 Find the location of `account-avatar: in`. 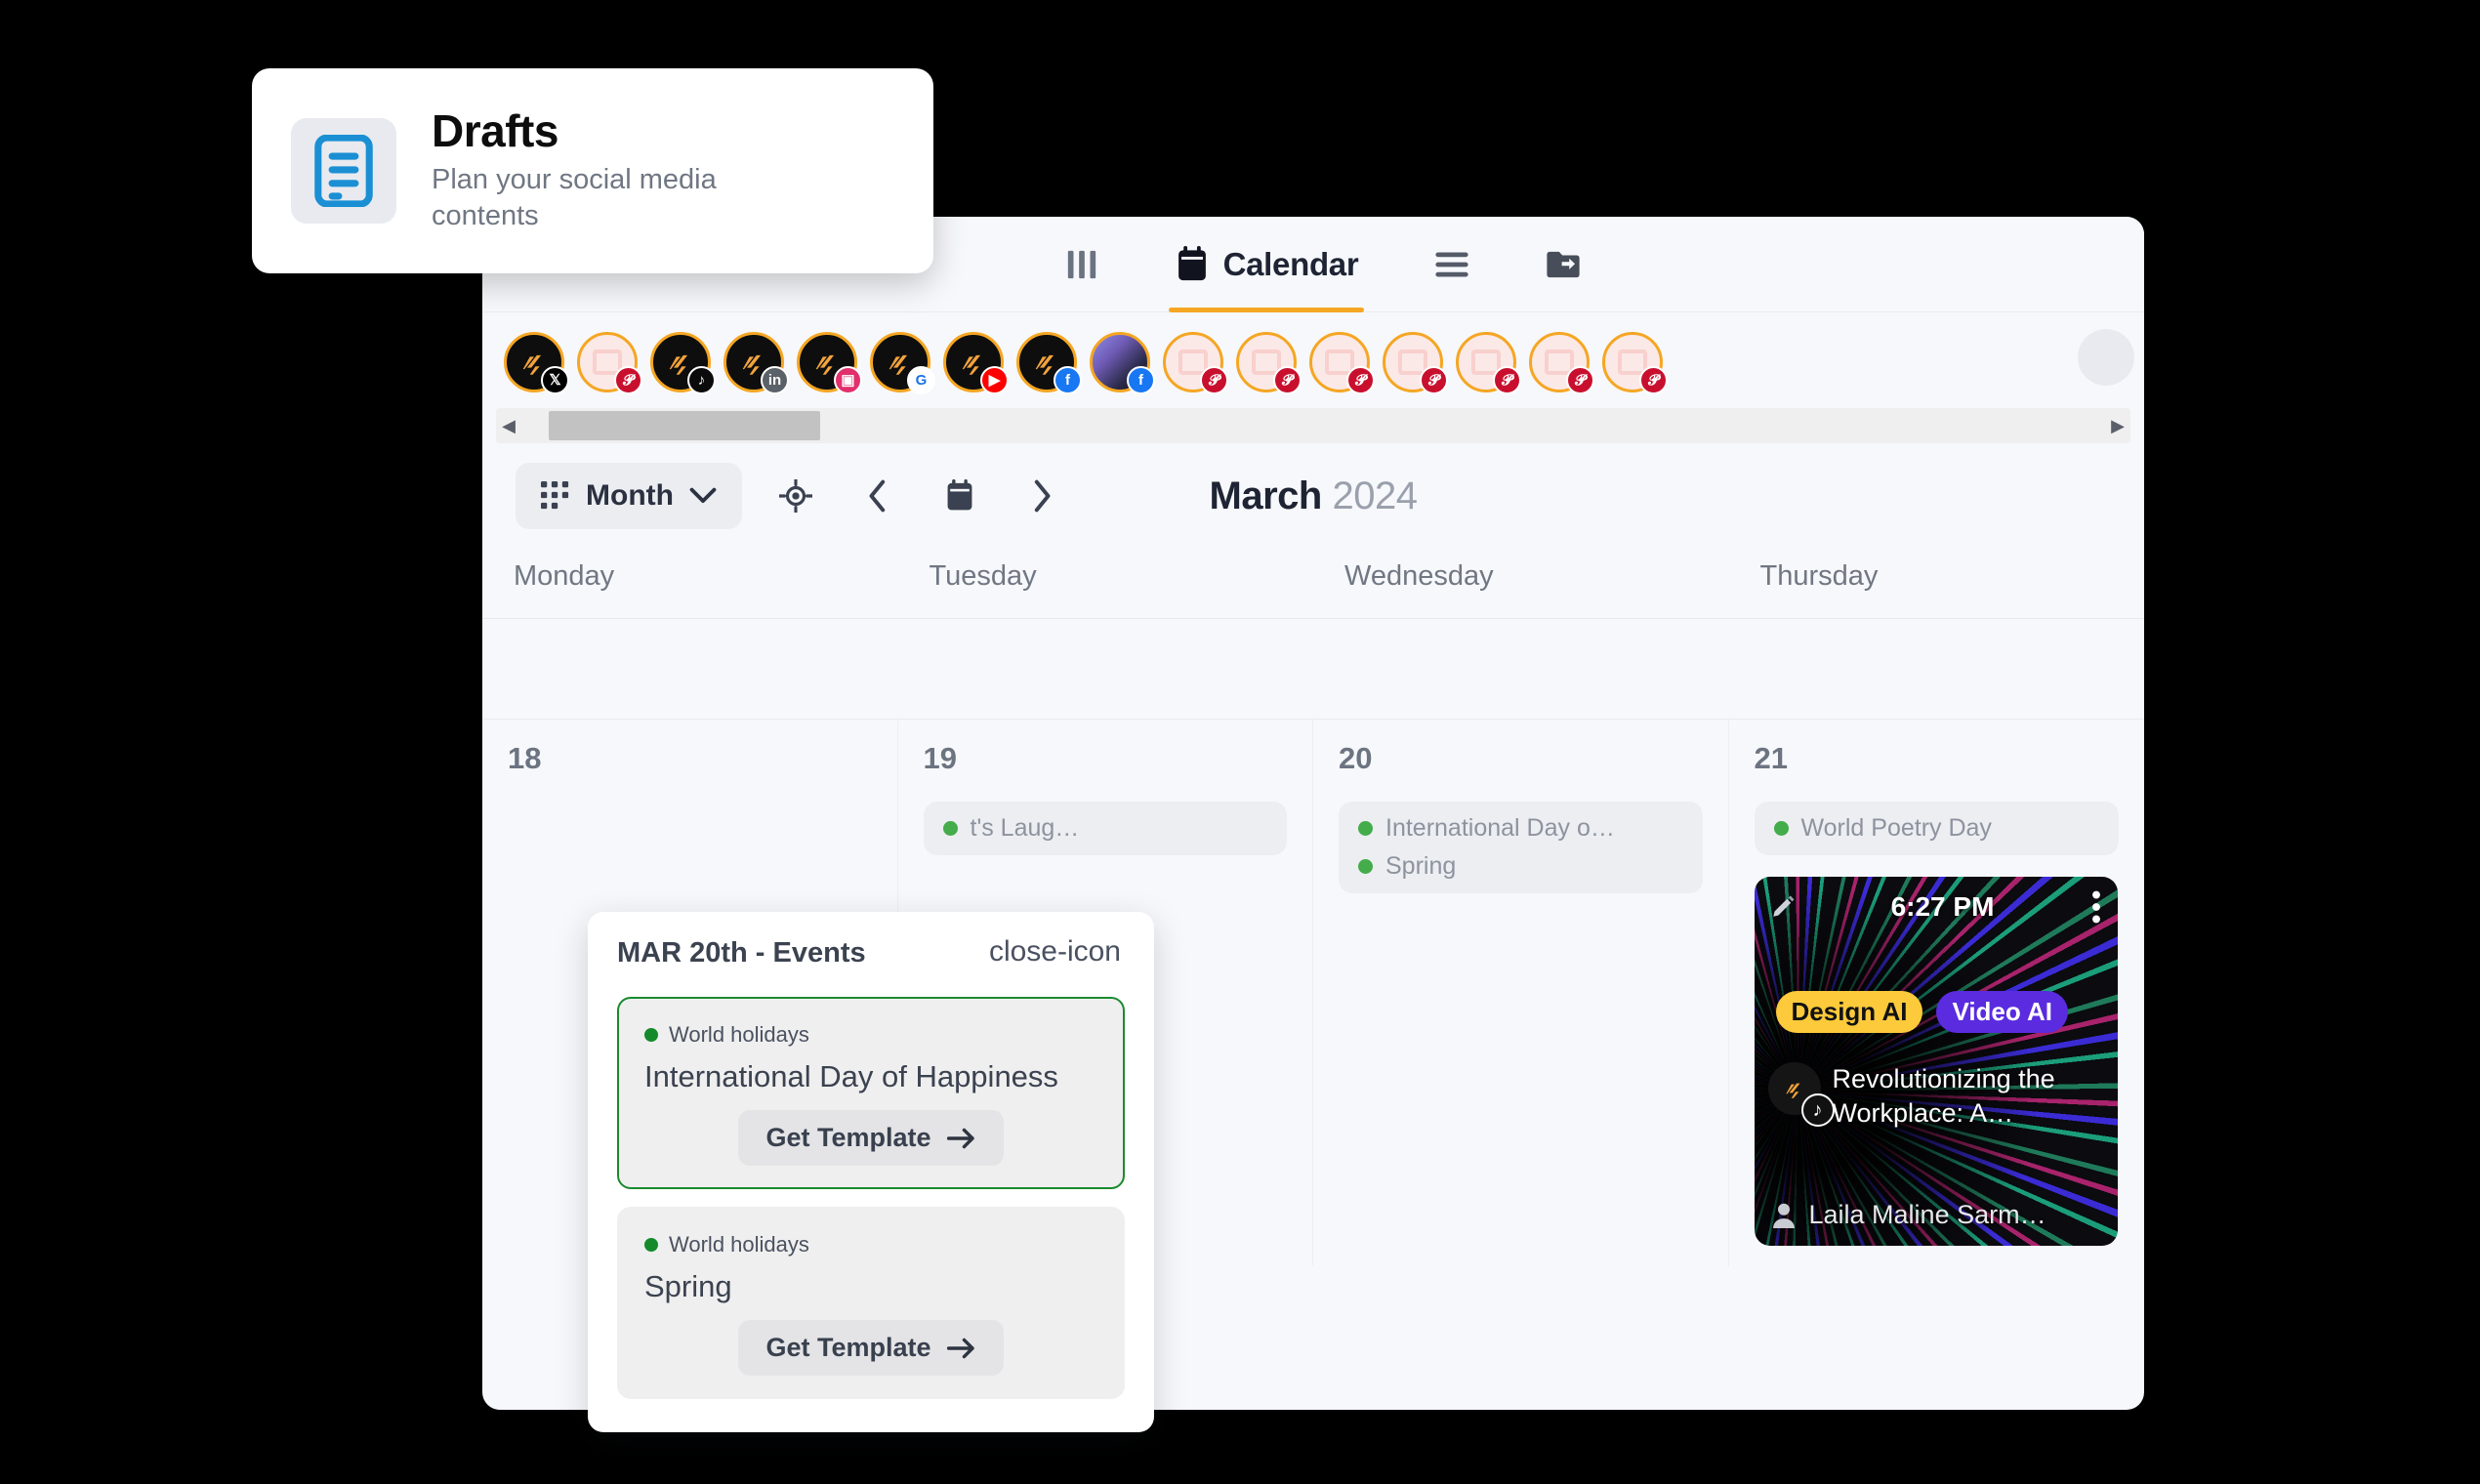

account-avatar: in is located at coordinates (756, 363).